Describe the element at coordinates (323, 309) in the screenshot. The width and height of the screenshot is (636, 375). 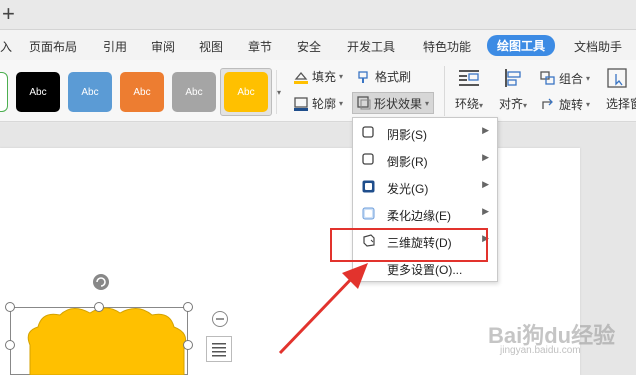
I see `annotation-arrow` at that location.